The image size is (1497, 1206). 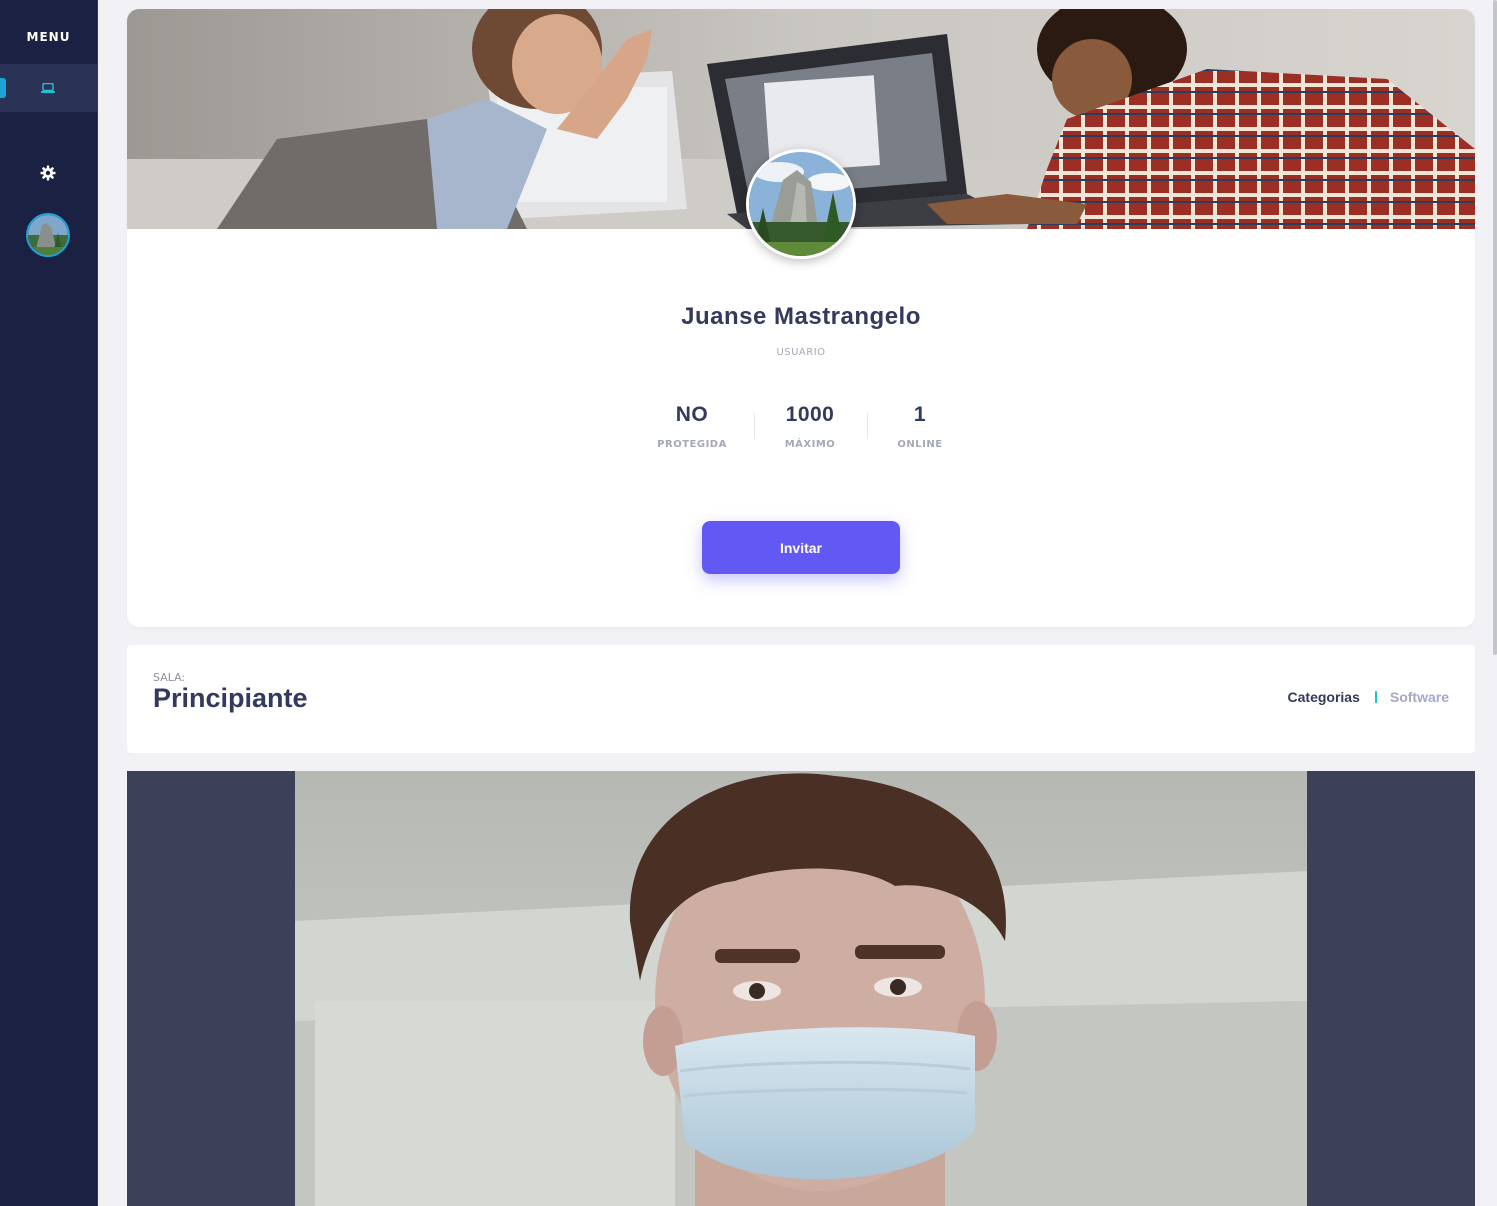 I want to click on gear-icon, so click(x=48, y=173).